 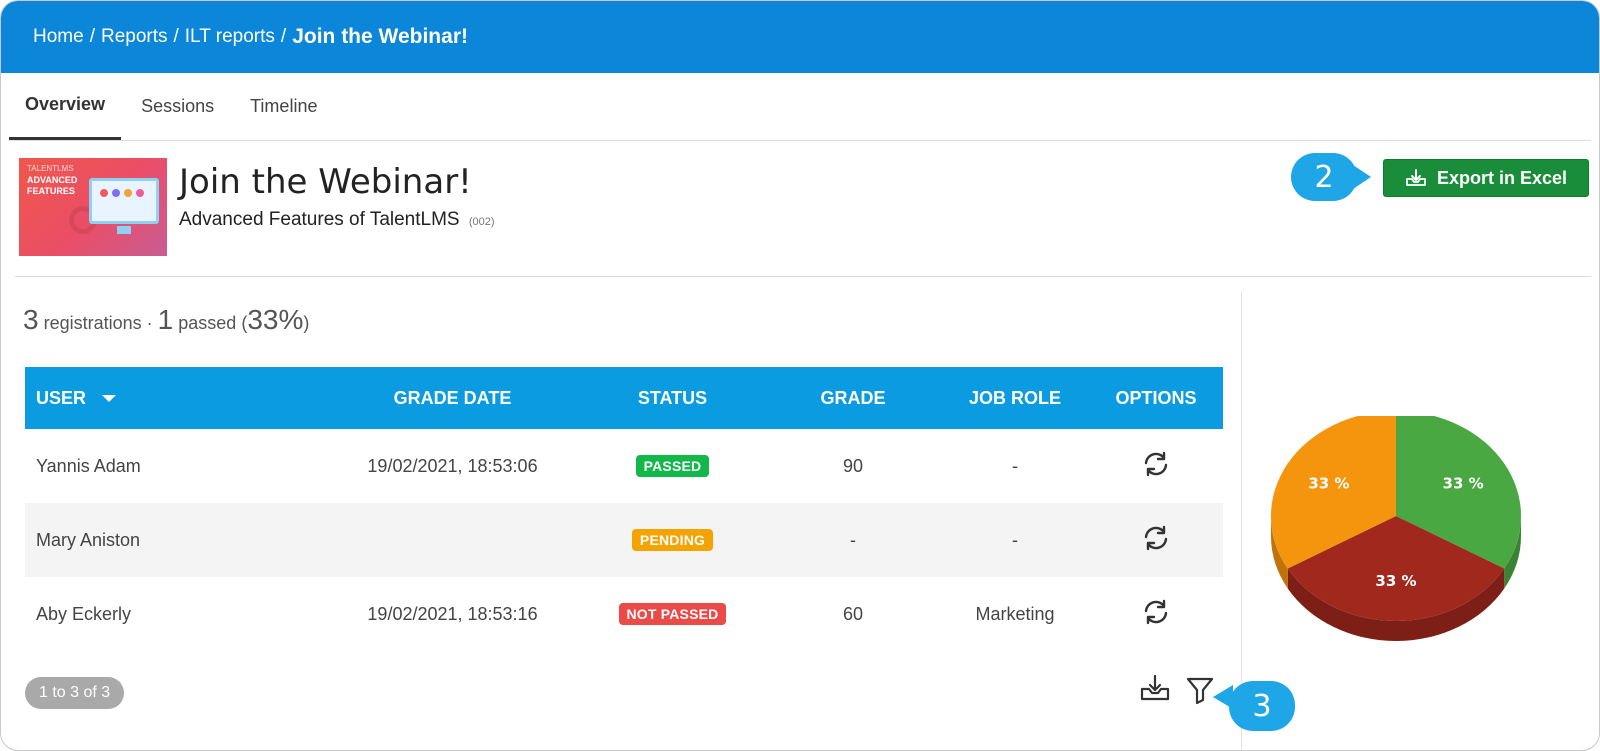 What do you see at coordinates (1416, 177) in the screenshot?
I see `download-tray-icon` at bounding box center [1416, 177].